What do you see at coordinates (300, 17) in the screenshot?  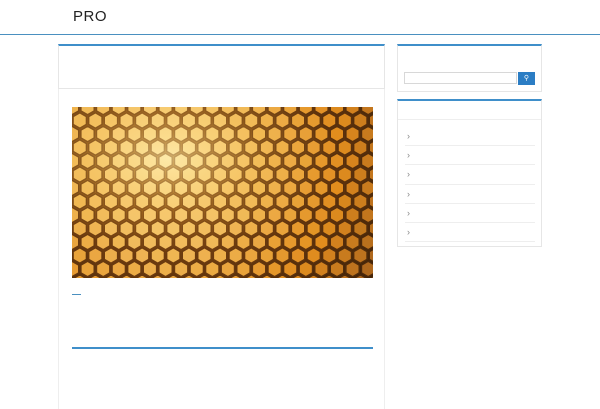 I see `site-header: PRO` at bounding box center [300, 17].